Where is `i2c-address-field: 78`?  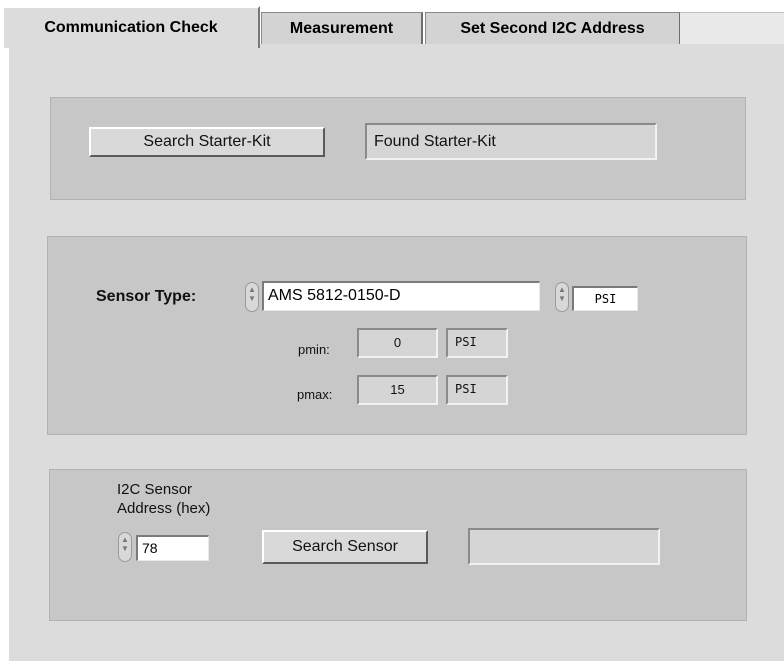
i2c-address-field: 78 is located at coordinates (172, 548).